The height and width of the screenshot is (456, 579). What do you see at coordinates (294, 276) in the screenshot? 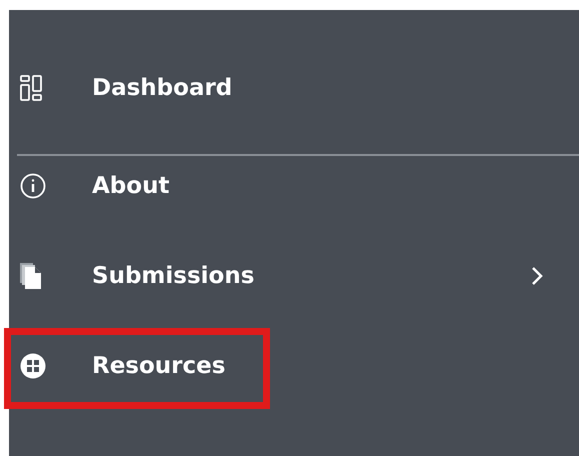
I see `menu-item: Submissions` at bounding box center [294, 276].